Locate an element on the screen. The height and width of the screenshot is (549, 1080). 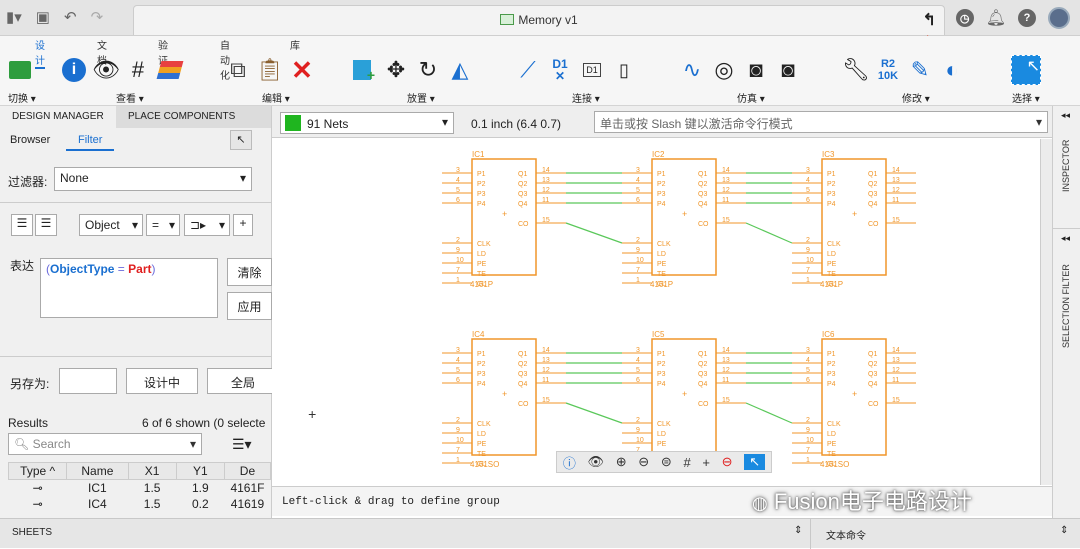
col-y1: Y1 is located at coordinates (200, 471).